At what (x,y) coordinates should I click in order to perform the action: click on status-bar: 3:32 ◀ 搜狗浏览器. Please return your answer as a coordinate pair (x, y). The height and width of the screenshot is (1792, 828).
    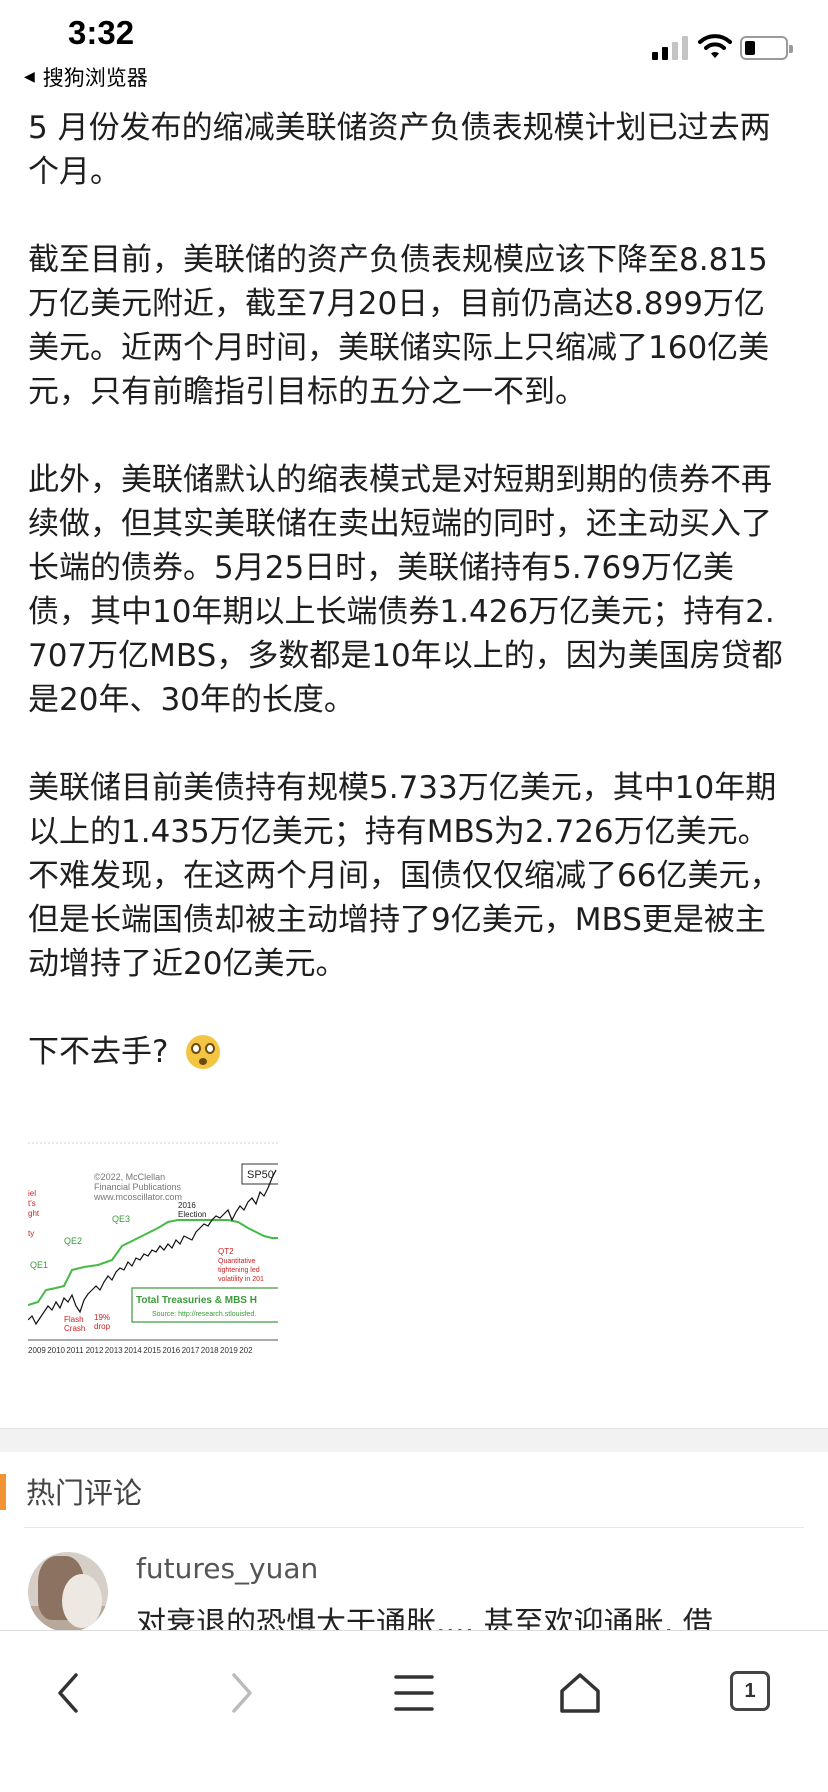
    Looking at the image, I should click on (414, 50).